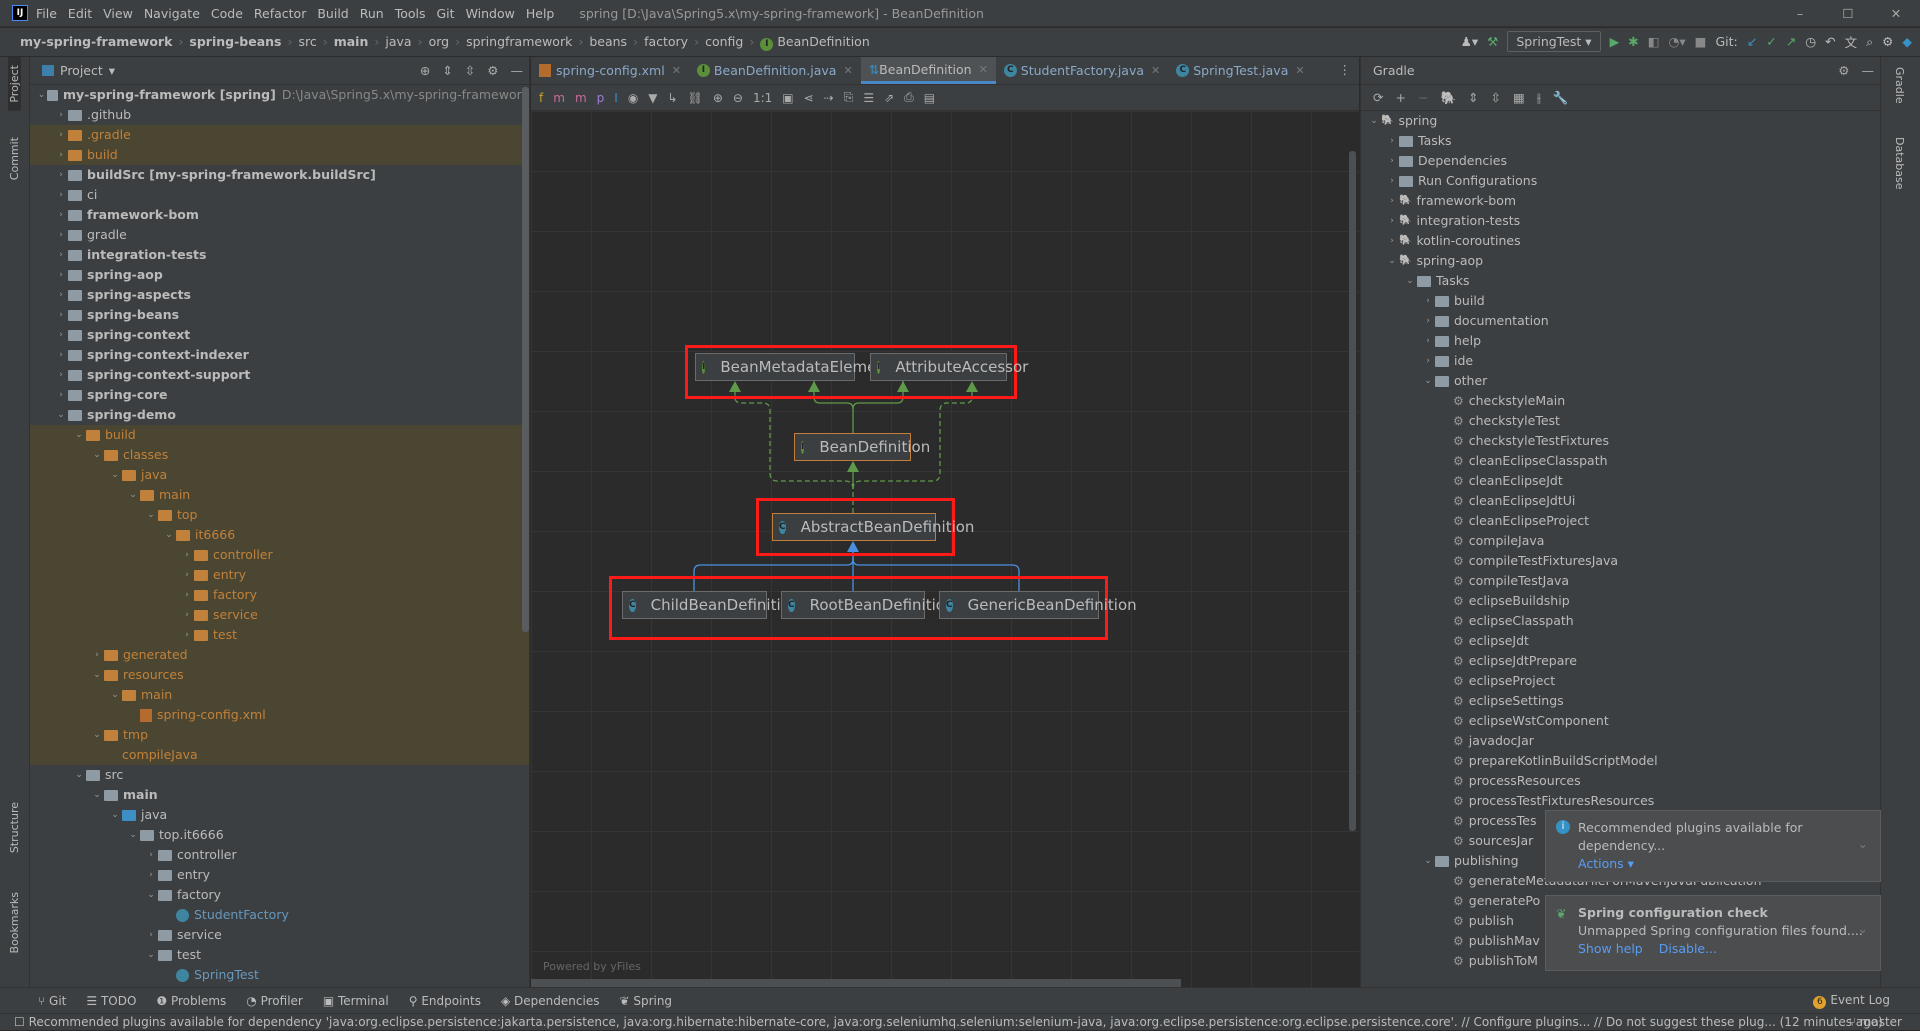 The width and height of the screenshot is (1920, 1031). What do you see at coordinates (279, 395) in the screenshot?
I see `tree-item: › spring-core` at bounding box center [279, 395].